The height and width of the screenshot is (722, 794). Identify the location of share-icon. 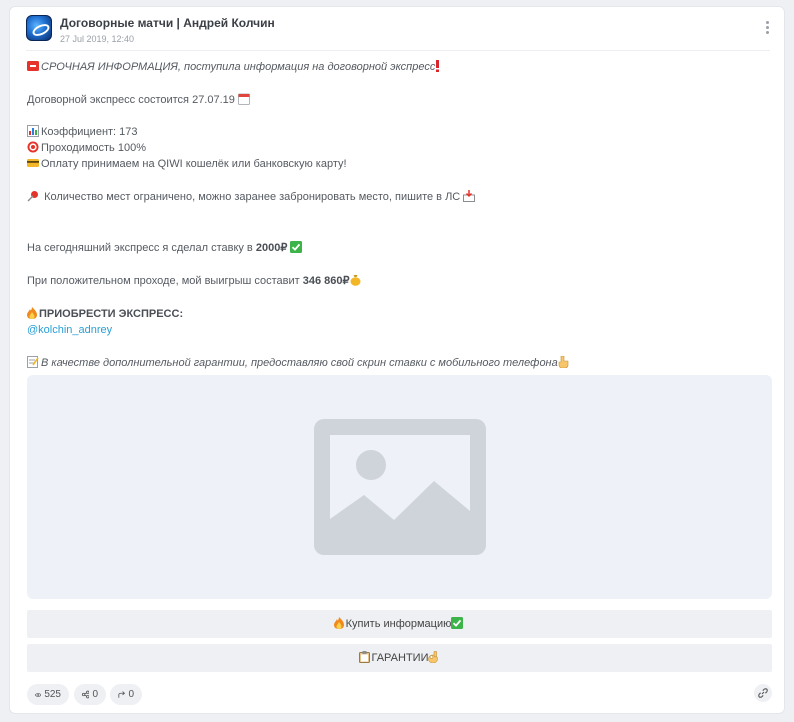
(86, 694).